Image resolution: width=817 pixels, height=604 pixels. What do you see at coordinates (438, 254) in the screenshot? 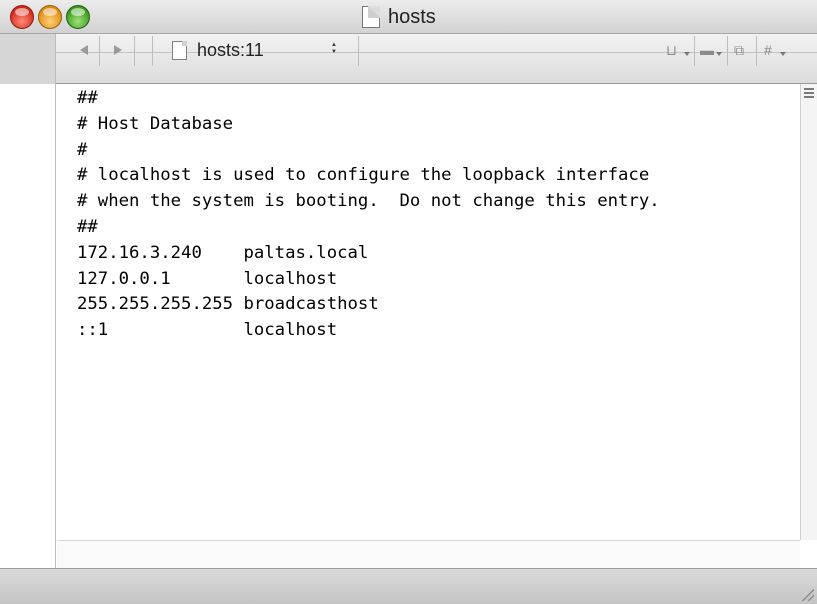
I see `code-line: 172.16.3.240 paltas.local` at bounding box center [438, 254].